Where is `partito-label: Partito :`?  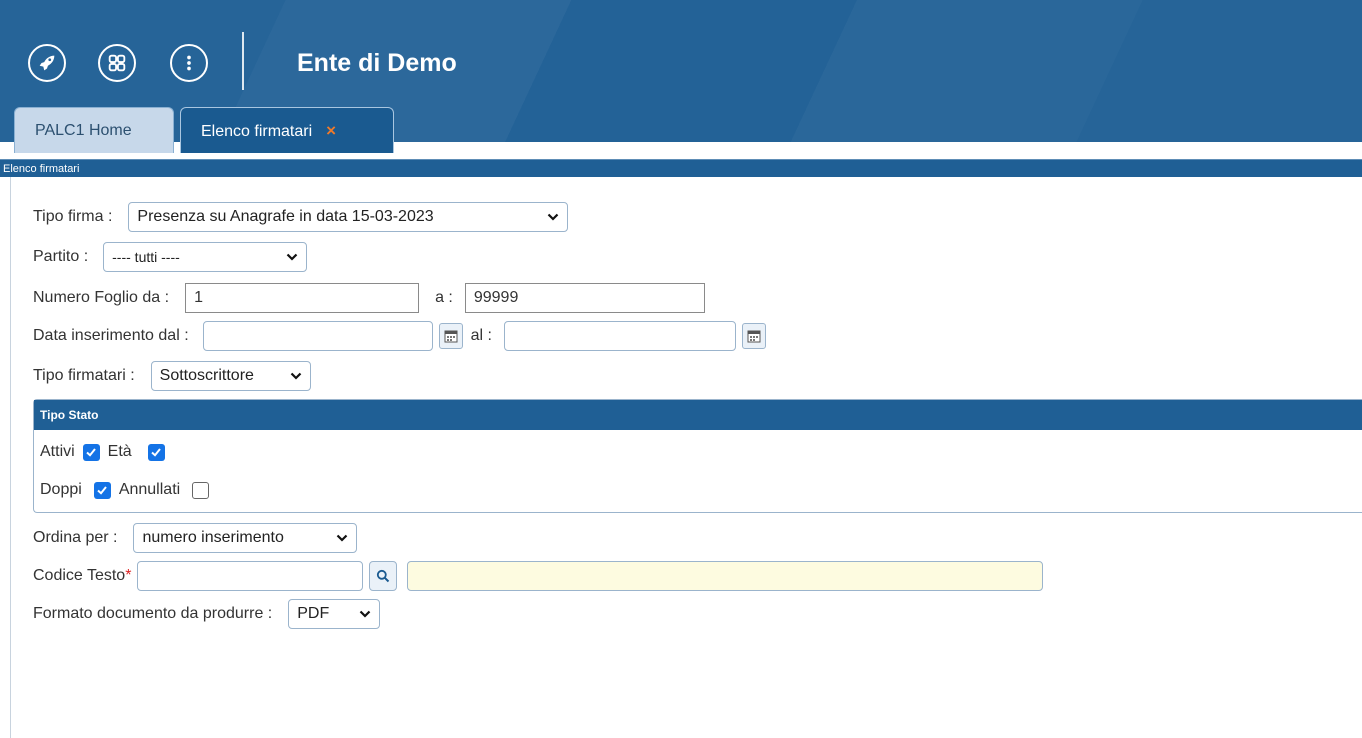 partito-label: Partito : is located at coordinates (61, 256).